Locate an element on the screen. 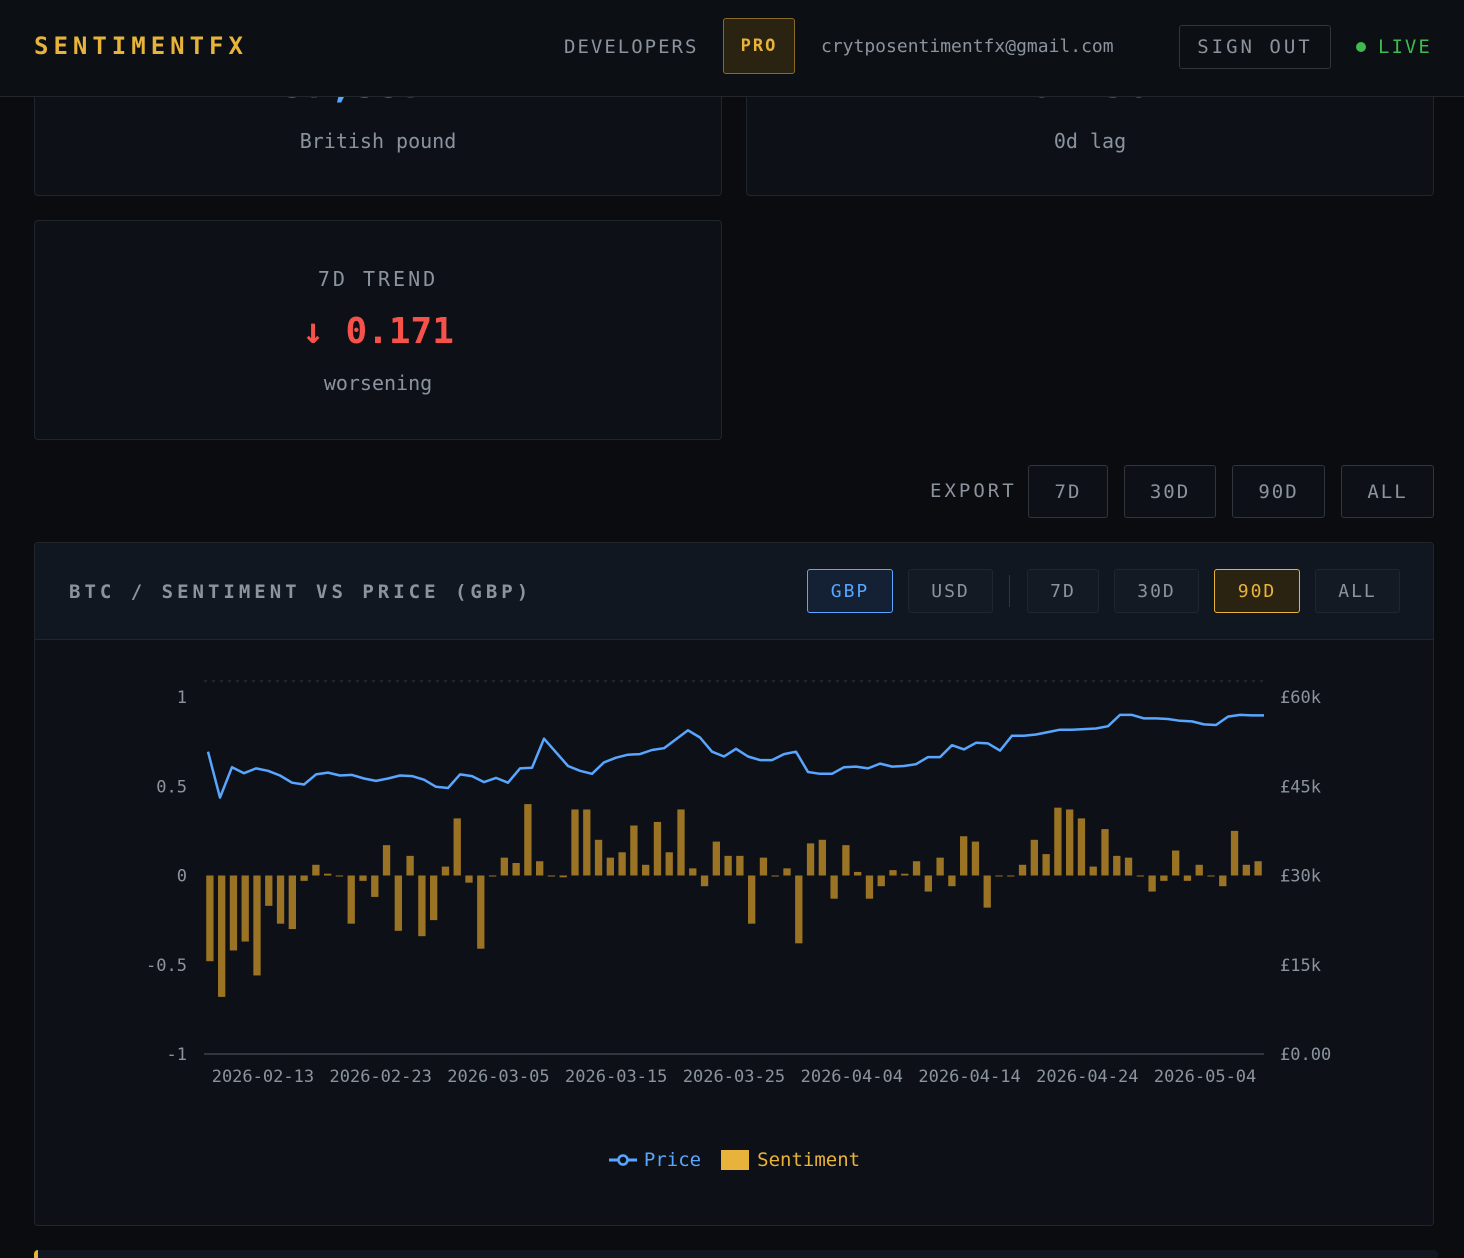 This screenshot has width=1464, height=1258. legend-price: Price is located at coordinates (654, 1160).